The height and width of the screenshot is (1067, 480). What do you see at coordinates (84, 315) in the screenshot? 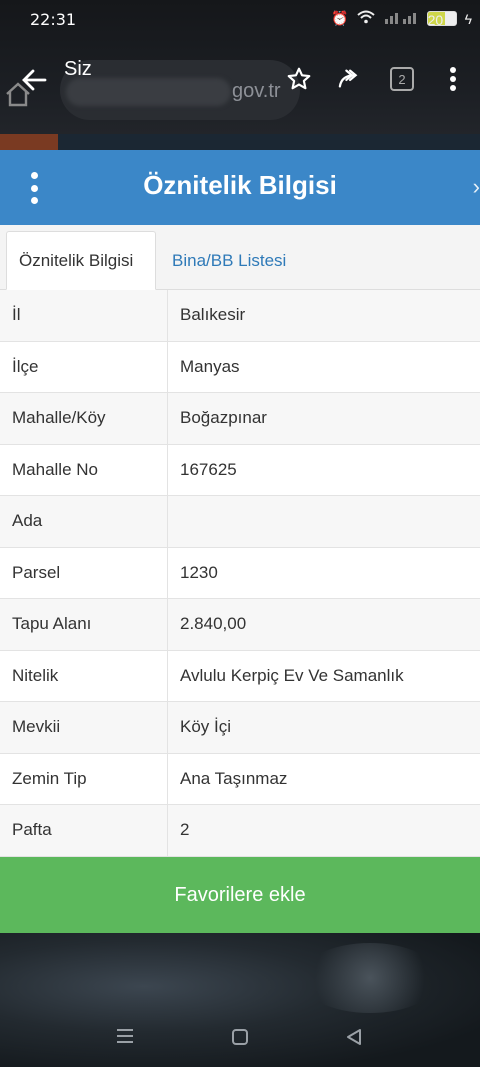
I see `attribute-key: İl` at bounding box center [84, 315].